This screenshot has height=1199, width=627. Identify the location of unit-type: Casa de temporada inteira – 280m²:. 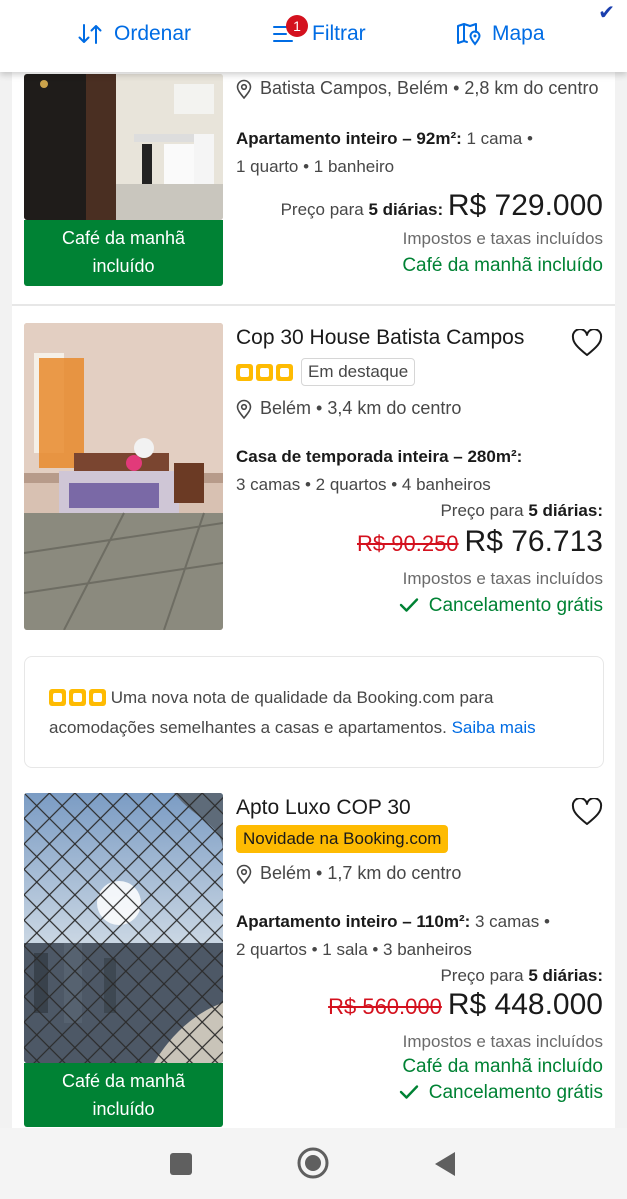
(379, 456).